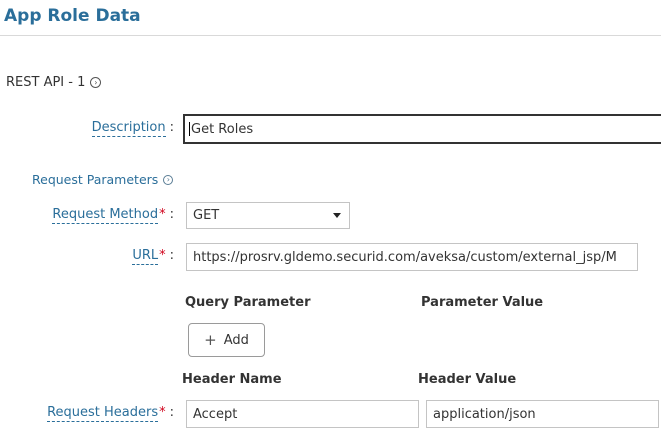  I want to click on add-query-parameter-button: + Add, so click(226, 340).